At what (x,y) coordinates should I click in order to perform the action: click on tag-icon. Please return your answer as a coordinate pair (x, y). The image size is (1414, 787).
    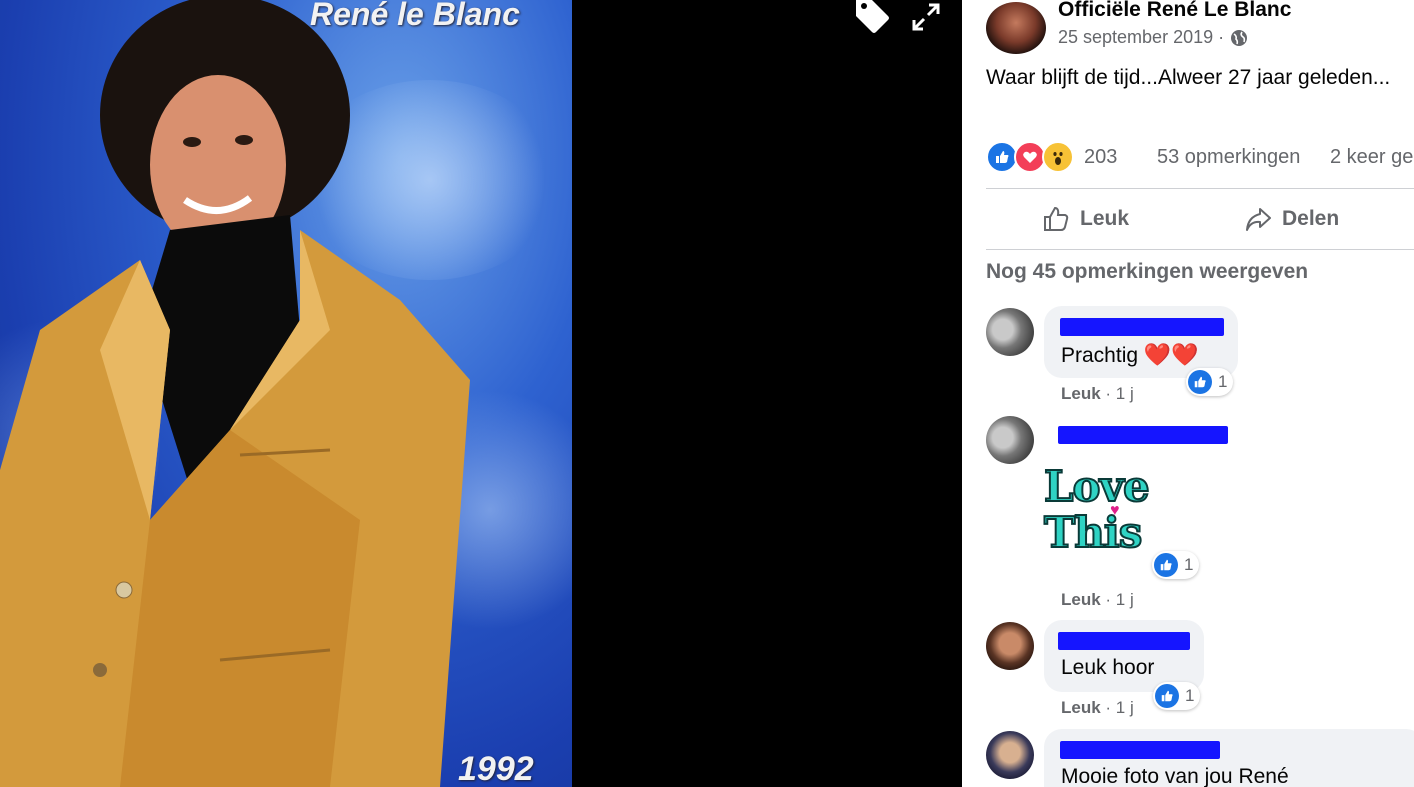
    Looking at the image, I should click on (872, 16).